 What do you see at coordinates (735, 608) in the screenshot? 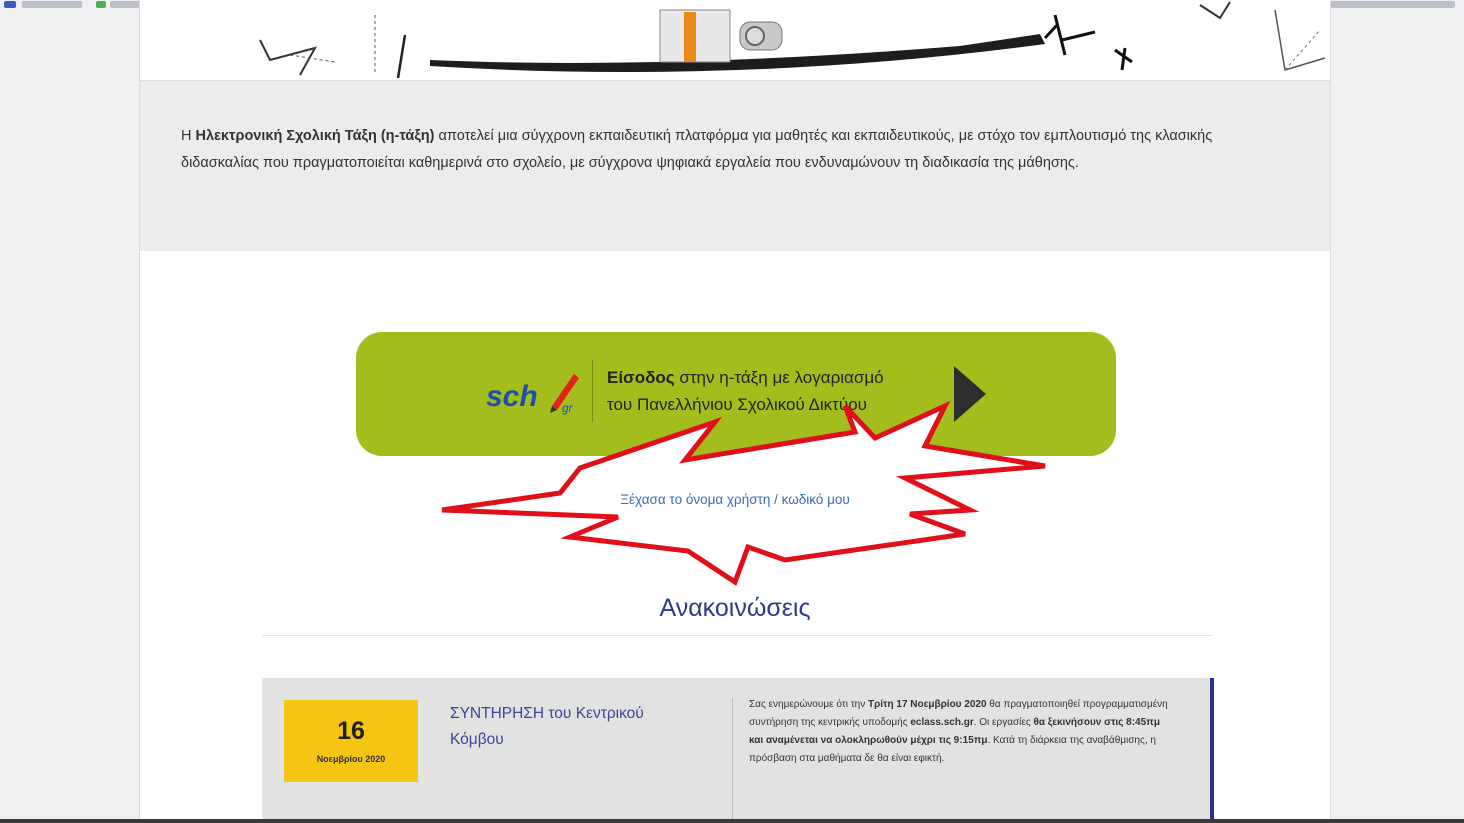
I see `announcements-heading: Ανακοινώσεις` at bounding box center [735, 608].